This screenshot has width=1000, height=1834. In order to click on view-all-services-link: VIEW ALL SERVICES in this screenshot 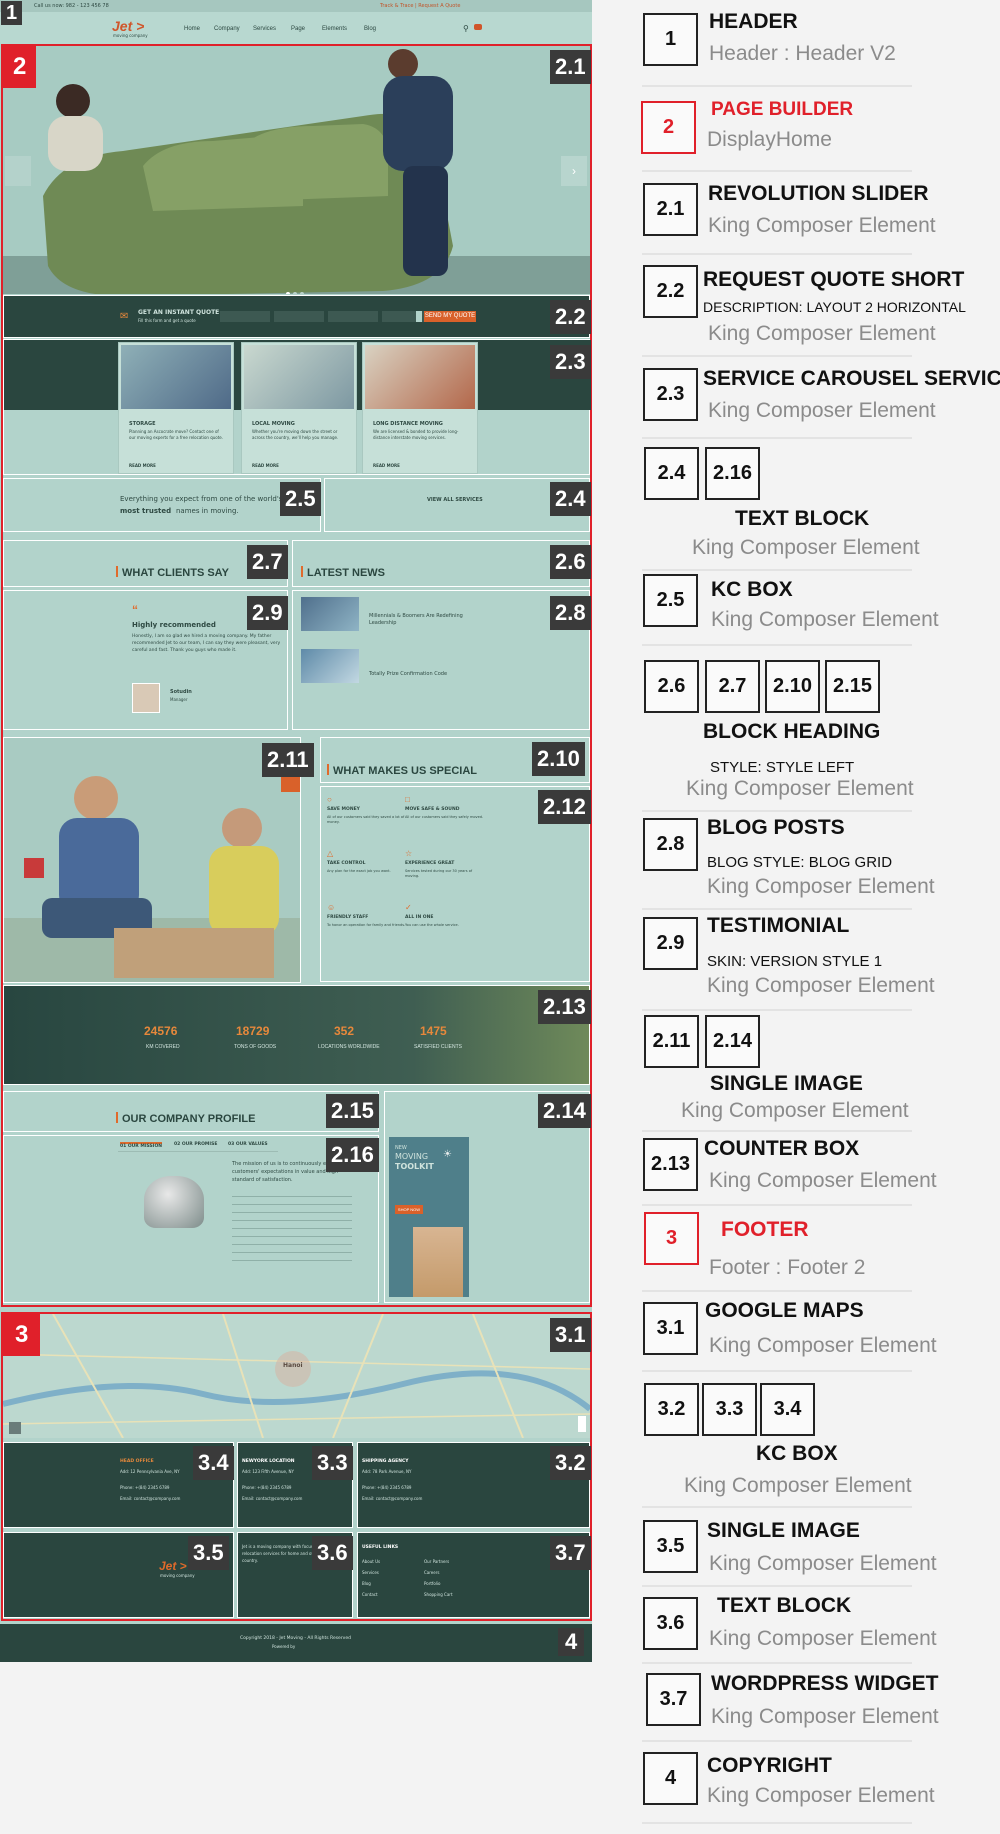, I will do `click(455, 500)`.